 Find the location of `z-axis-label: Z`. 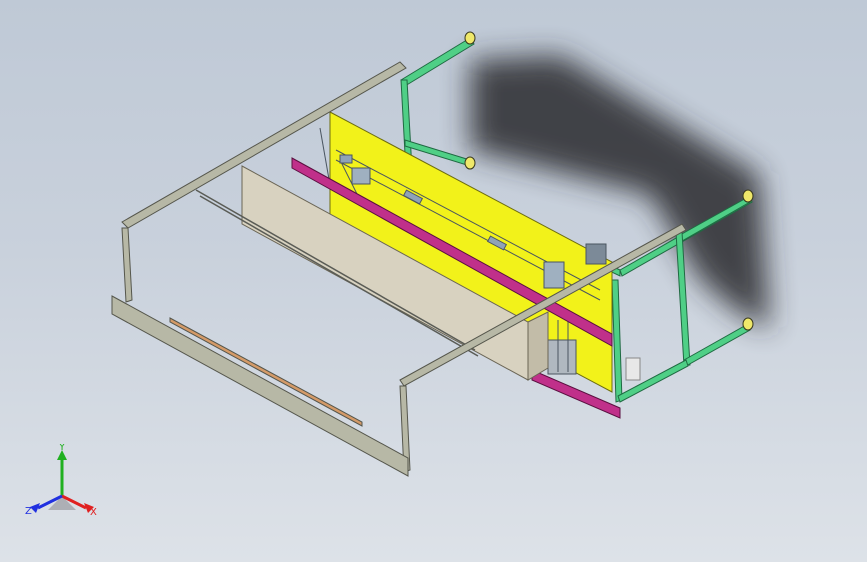

z-axis-label: Z is located at coordinates (28, 511).